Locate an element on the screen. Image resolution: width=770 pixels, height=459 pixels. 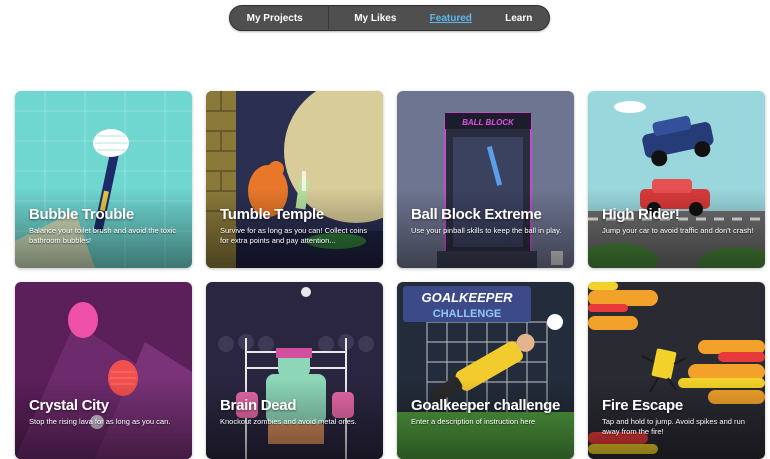
arcade-sign: BALL BLOCK is located at coordinates (488, 122).